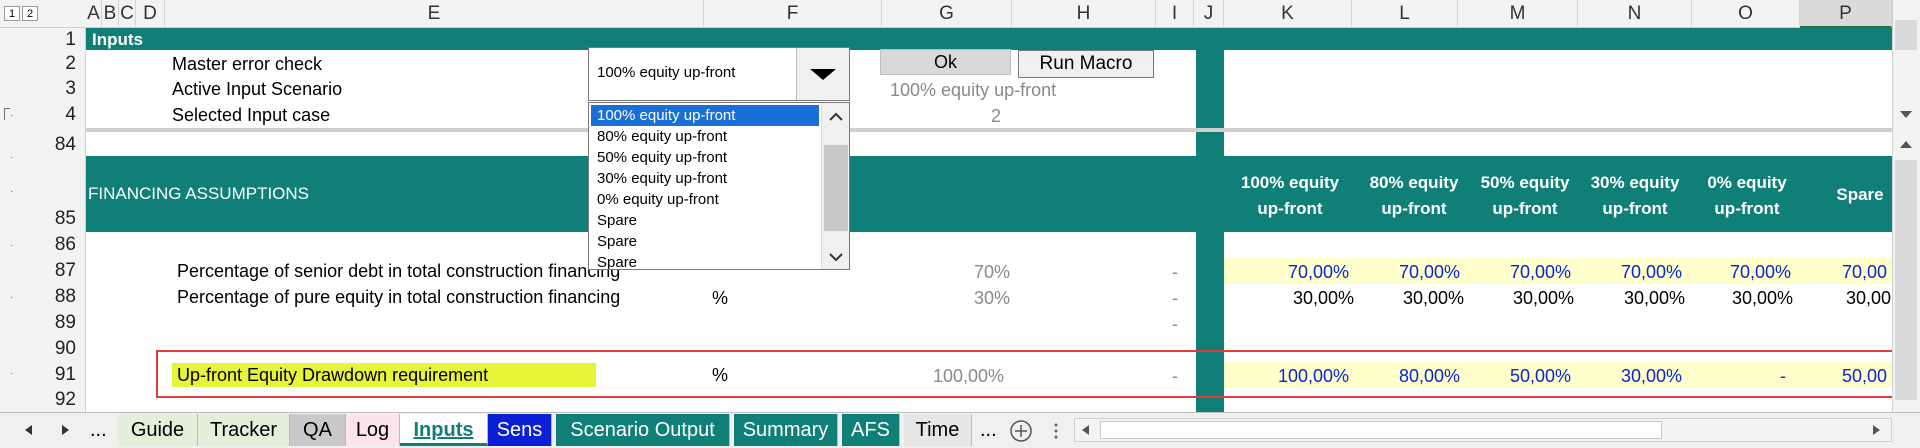 Image resolution: width=1920 pixels, height=448 pixels. Describe the element at coordinates (520, 430) in the screenshot. I see `tab-sens: Sens` at that location.